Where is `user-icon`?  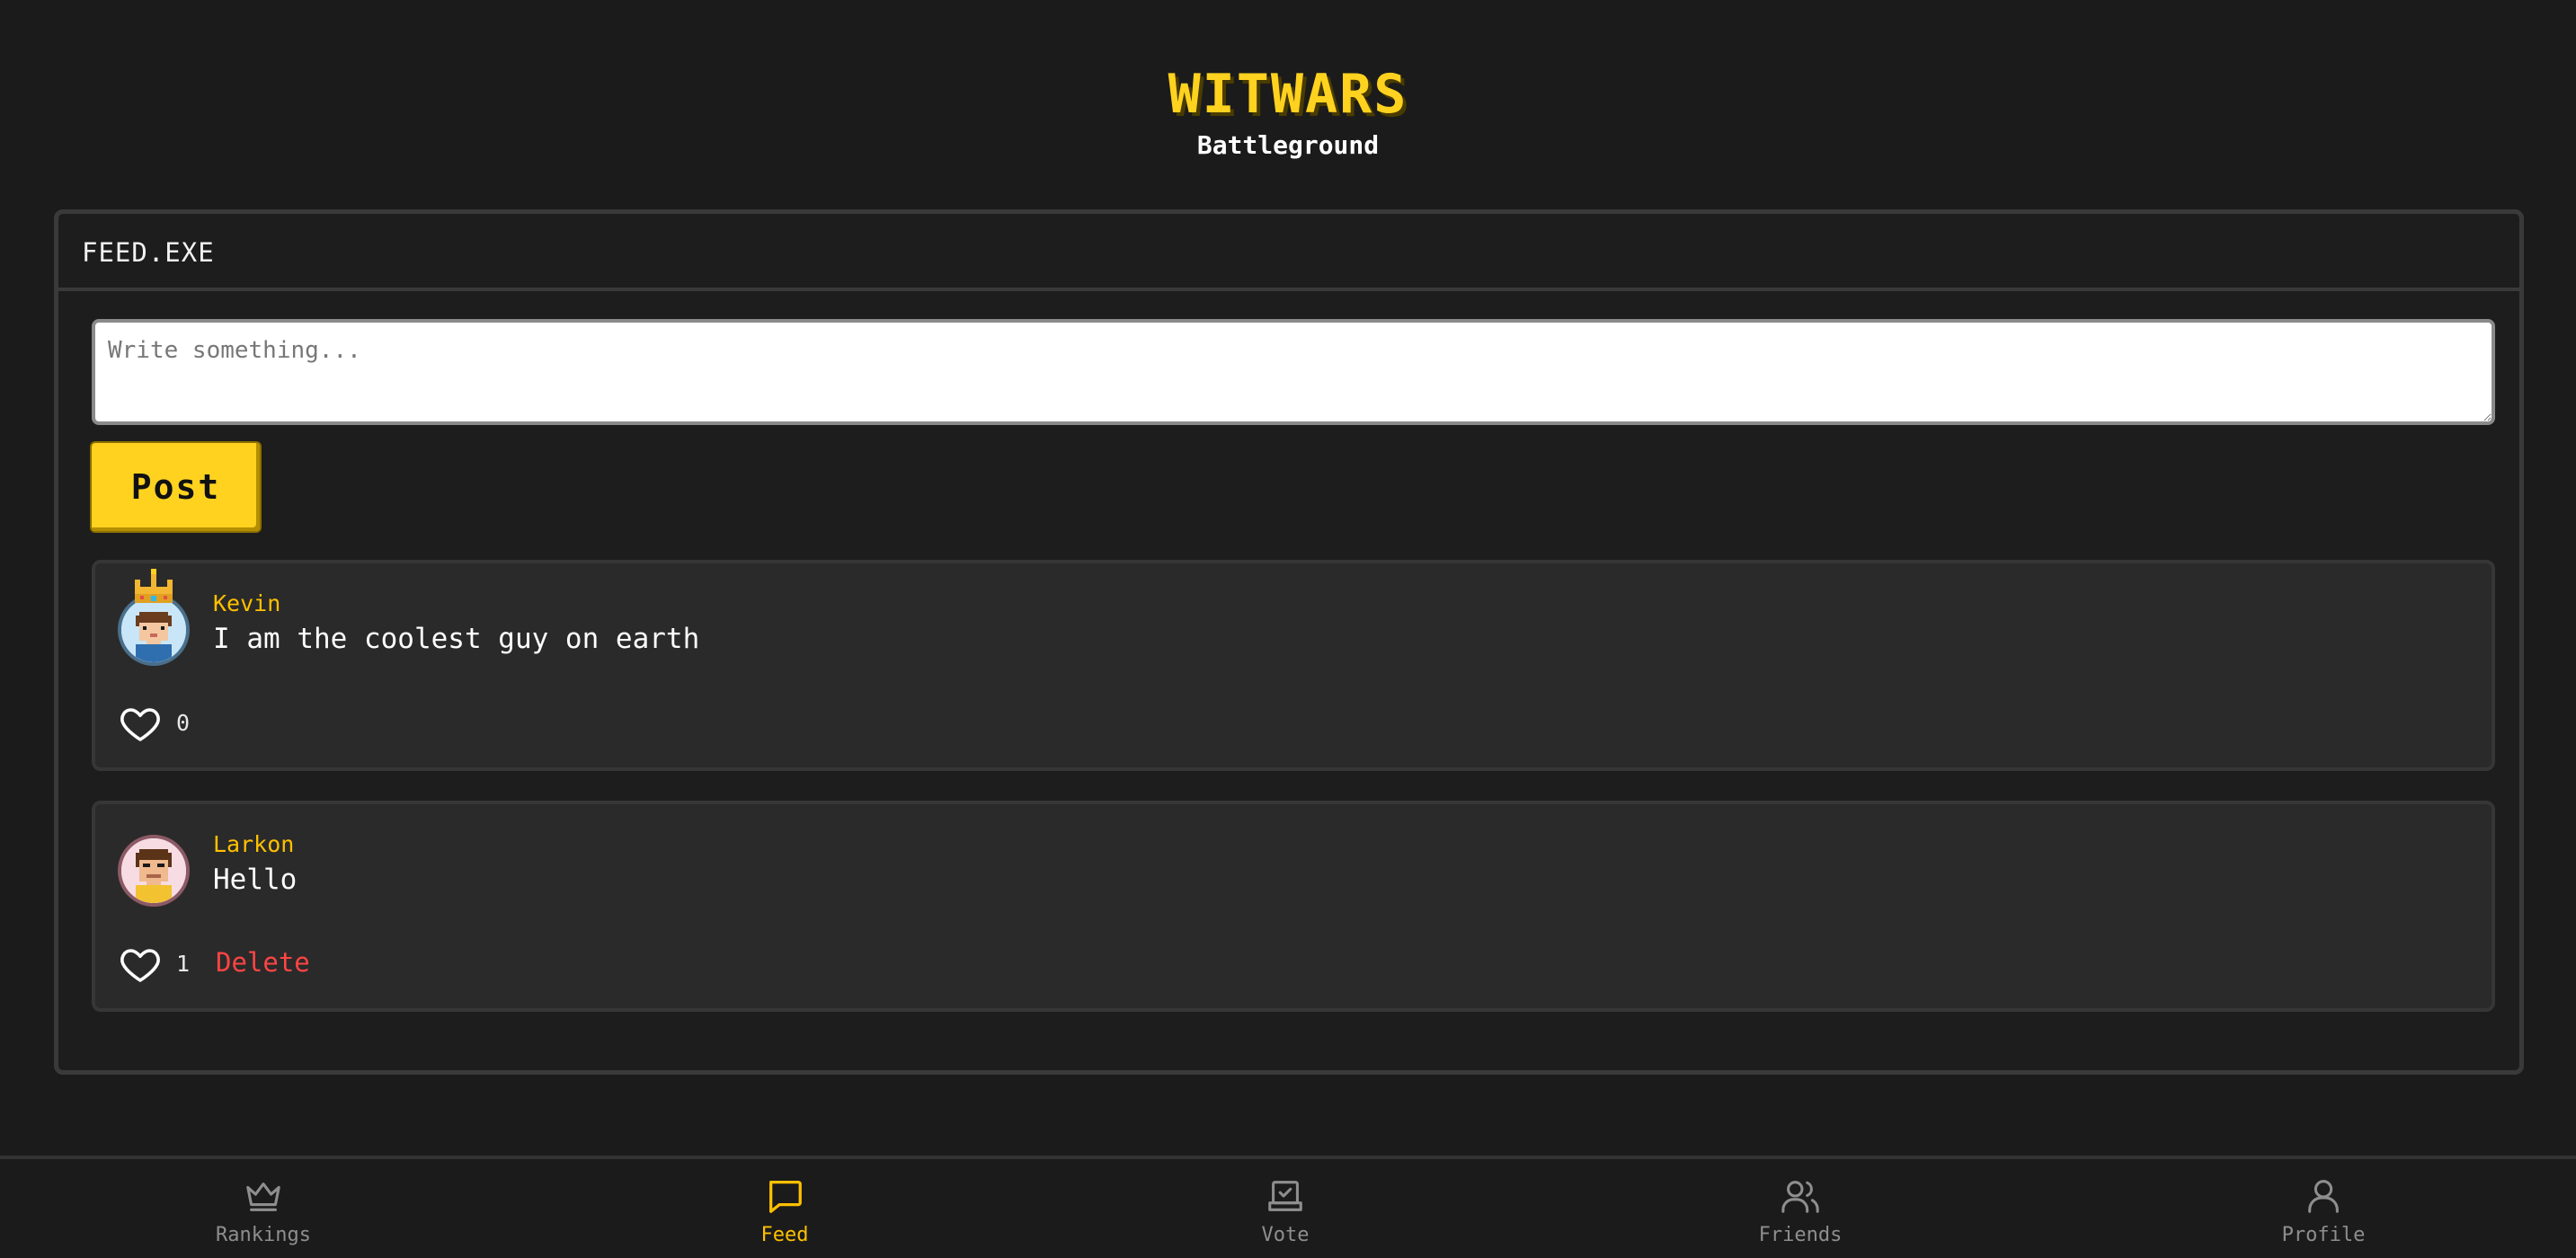
user-icon is located at coordinates (2323, 1196).